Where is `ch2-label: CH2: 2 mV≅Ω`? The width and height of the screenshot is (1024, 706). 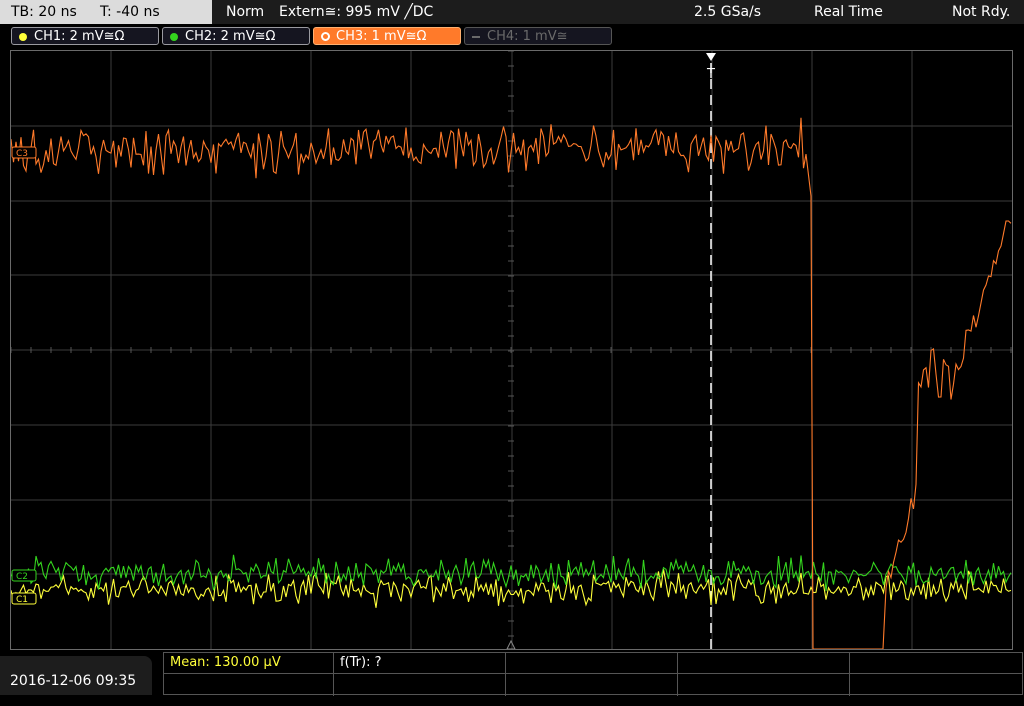 ch2-label: CH2: 2 mV≅Ω is located at coordinates (230, 36).